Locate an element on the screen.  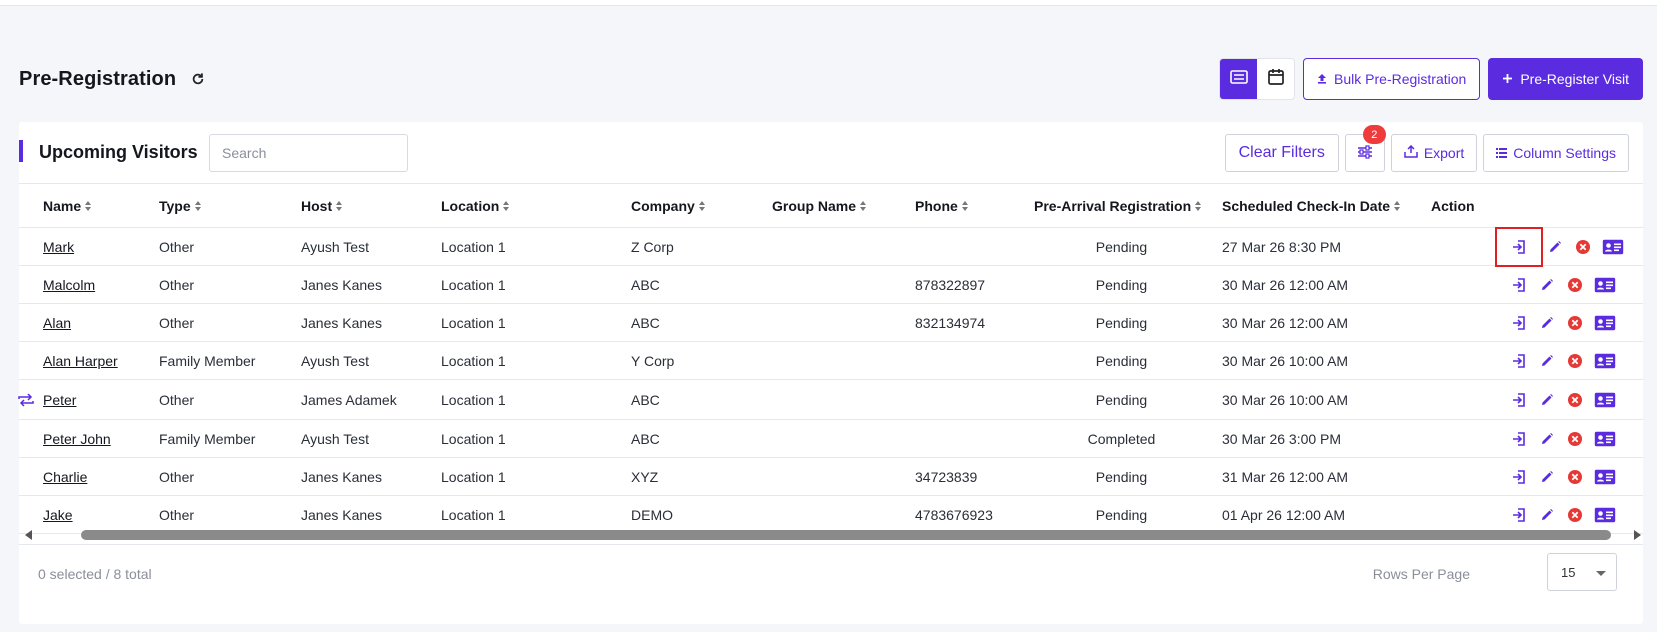
column-header-action: Action is located at coordinates (1453, 206).